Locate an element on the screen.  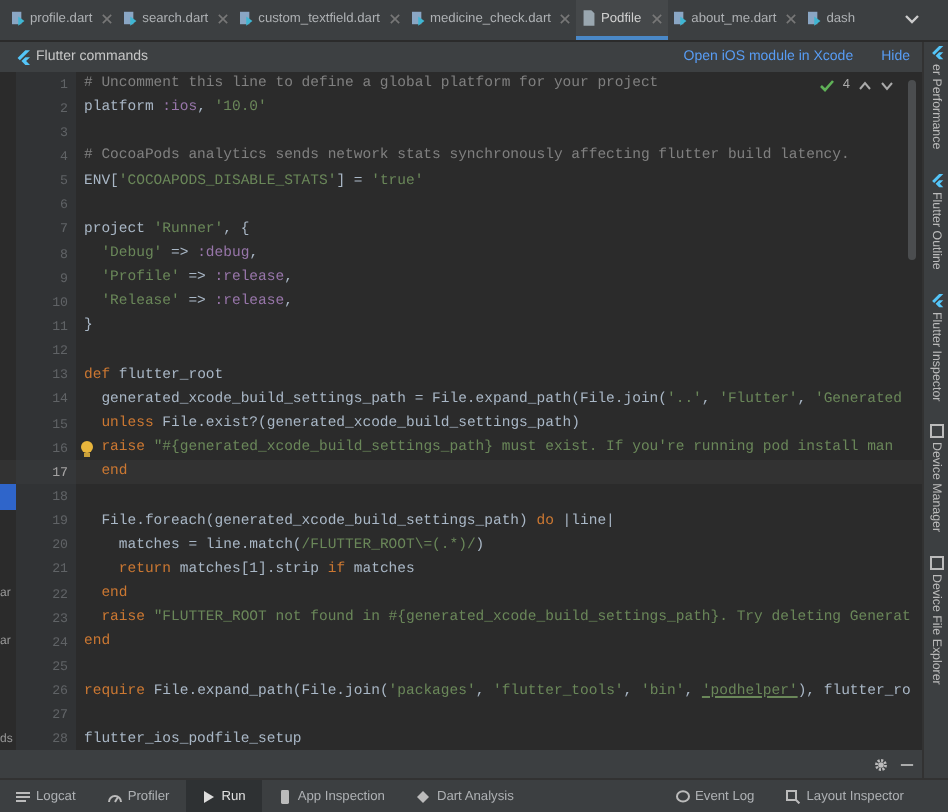
settings-icon is located at coordinates (881, 764).